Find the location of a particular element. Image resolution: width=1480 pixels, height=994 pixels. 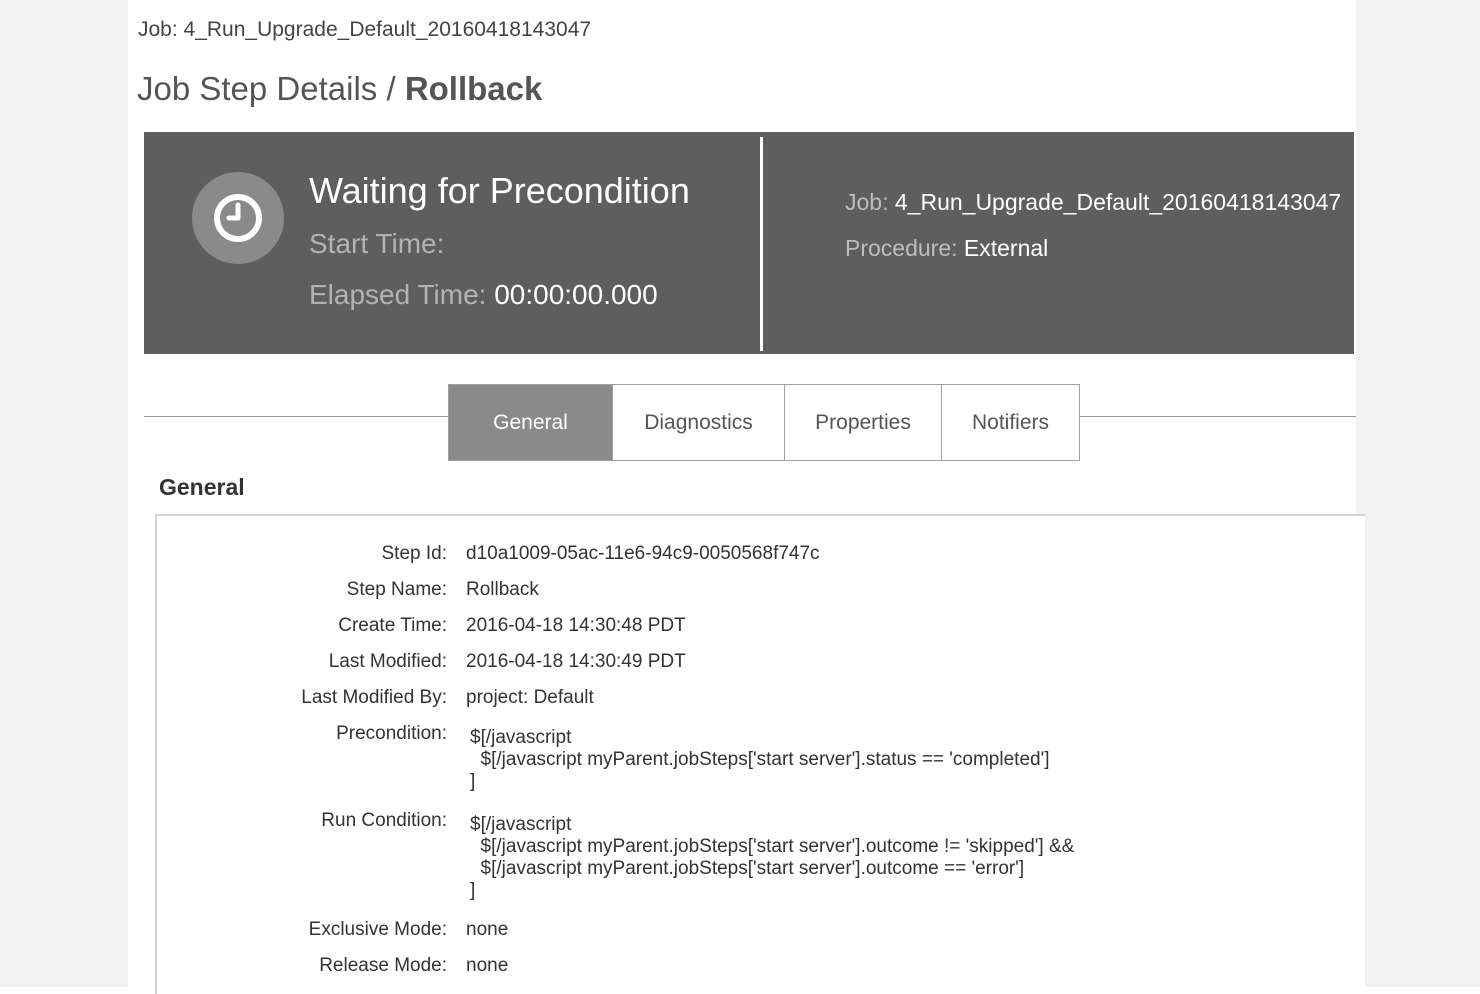

status-job-link: 4_Run_Upgrade_Default_20160418143047 is located at coordinates (1118, 202).